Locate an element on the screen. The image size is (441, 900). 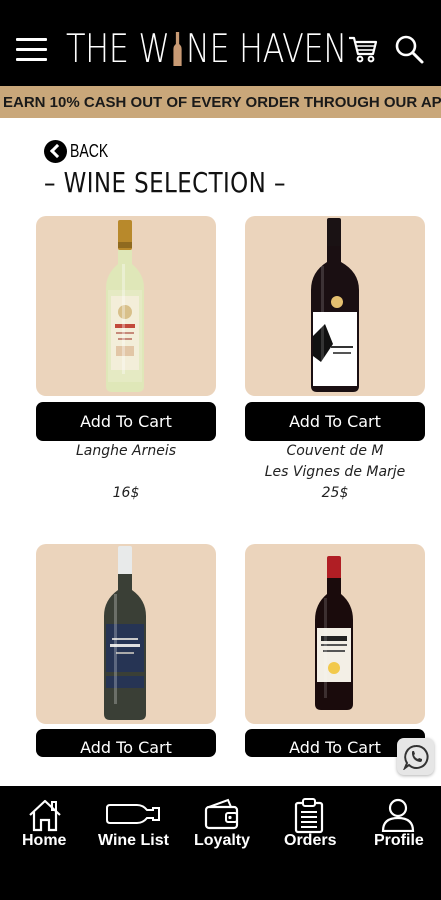
product-name: Couvent de M Les Vignes de Marje is located at coordinates (335, 462).